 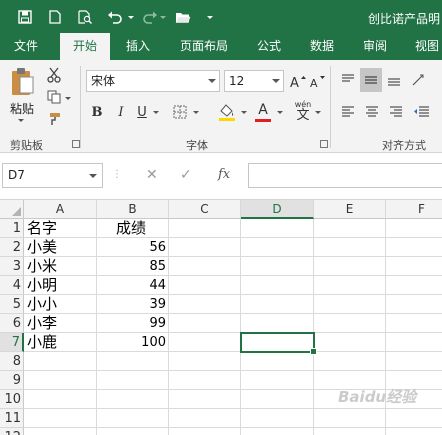 What do you see at coordinates (117, 174) in the screenshot?
I see `formula-bar-grip-icon: ⋮` at bounding box center [117, 174].